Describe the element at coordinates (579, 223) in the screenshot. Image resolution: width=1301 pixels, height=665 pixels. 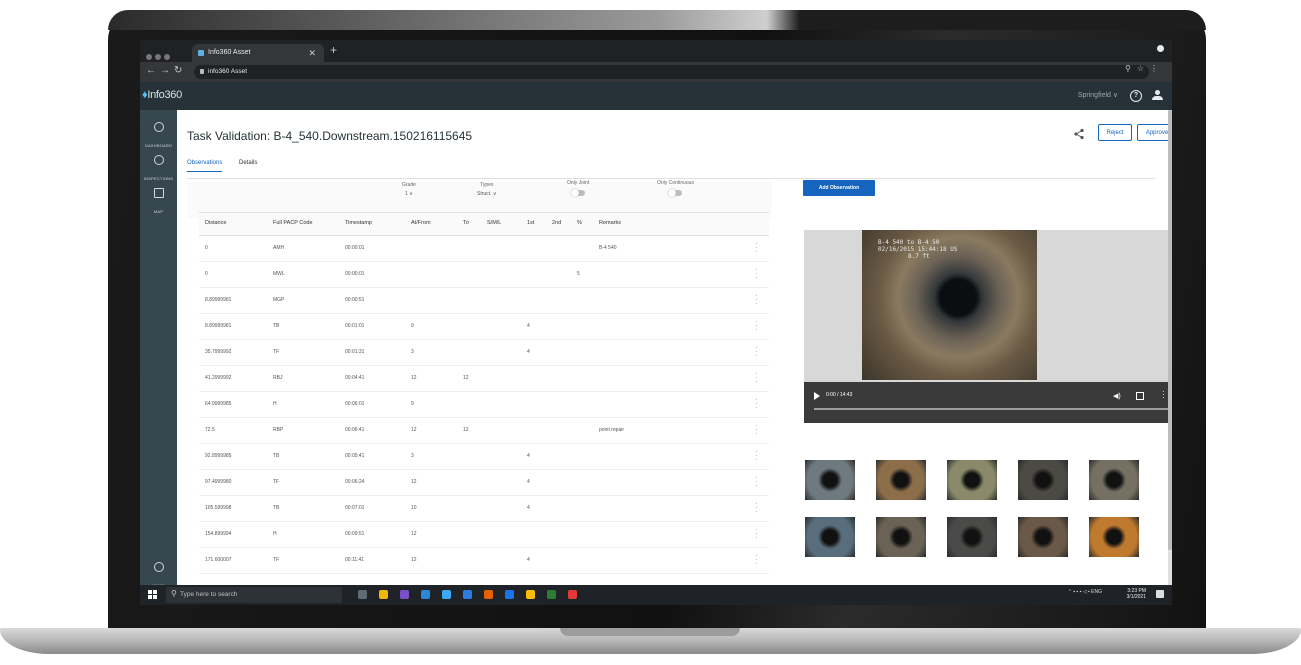
I see `column-header: %` at that location.